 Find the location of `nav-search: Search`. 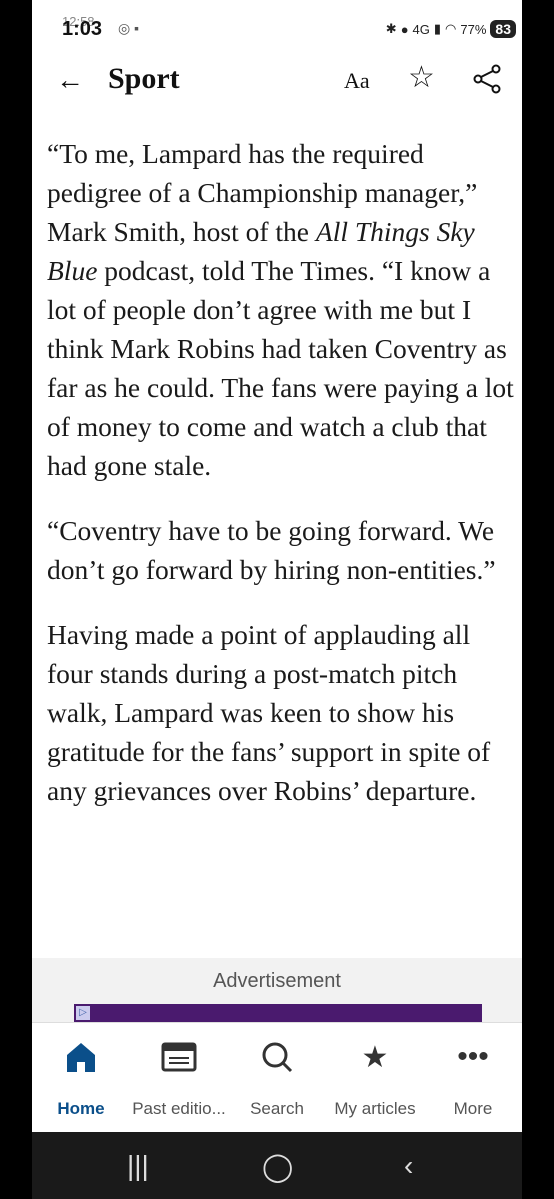

nav-search: Search is located at coordinates (277, 1078).